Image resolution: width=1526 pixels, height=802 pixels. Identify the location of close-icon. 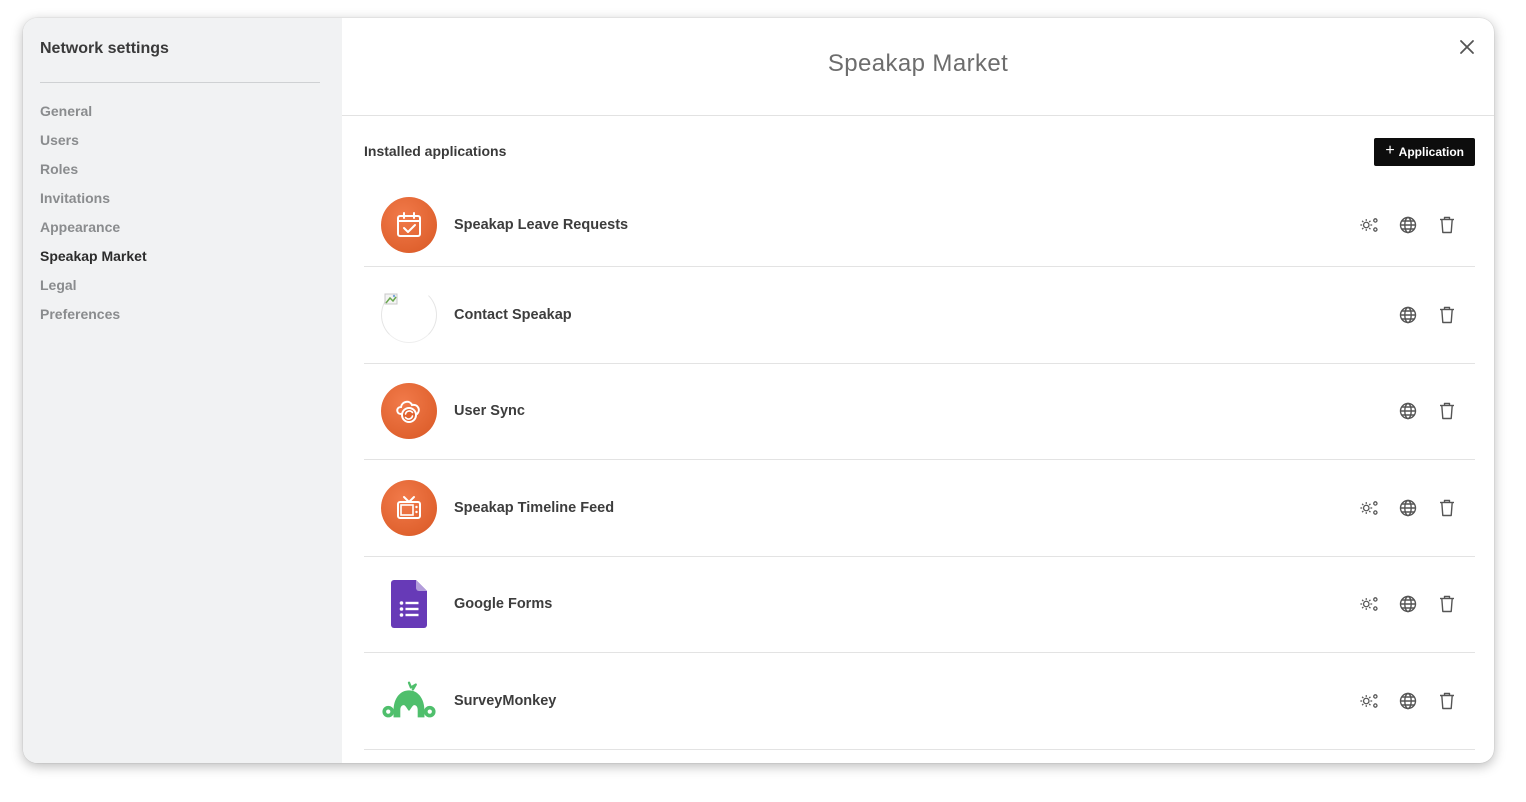
(1467, 47).